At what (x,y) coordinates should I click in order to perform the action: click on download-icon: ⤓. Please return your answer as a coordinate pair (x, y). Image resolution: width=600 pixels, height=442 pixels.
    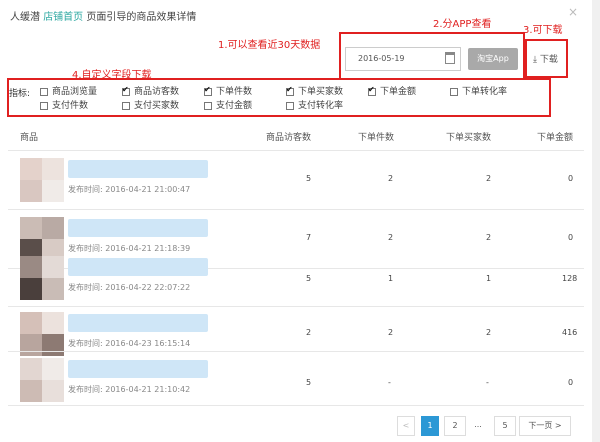
    Looking at the image, I should click on (535, 60).